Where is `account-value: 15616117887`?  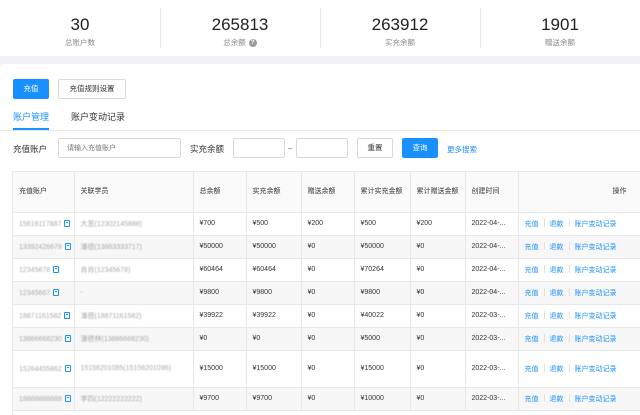
account-value: 15616117887 is located at coordinates (40, 224).